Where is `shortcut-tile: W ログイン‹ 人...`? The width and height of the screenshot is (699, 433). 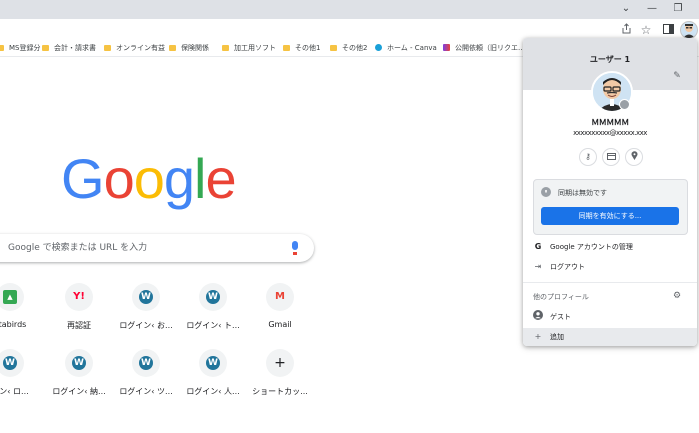
shortcut-tile: W ログイン‹ 人... is located at coordinates (213, 380).